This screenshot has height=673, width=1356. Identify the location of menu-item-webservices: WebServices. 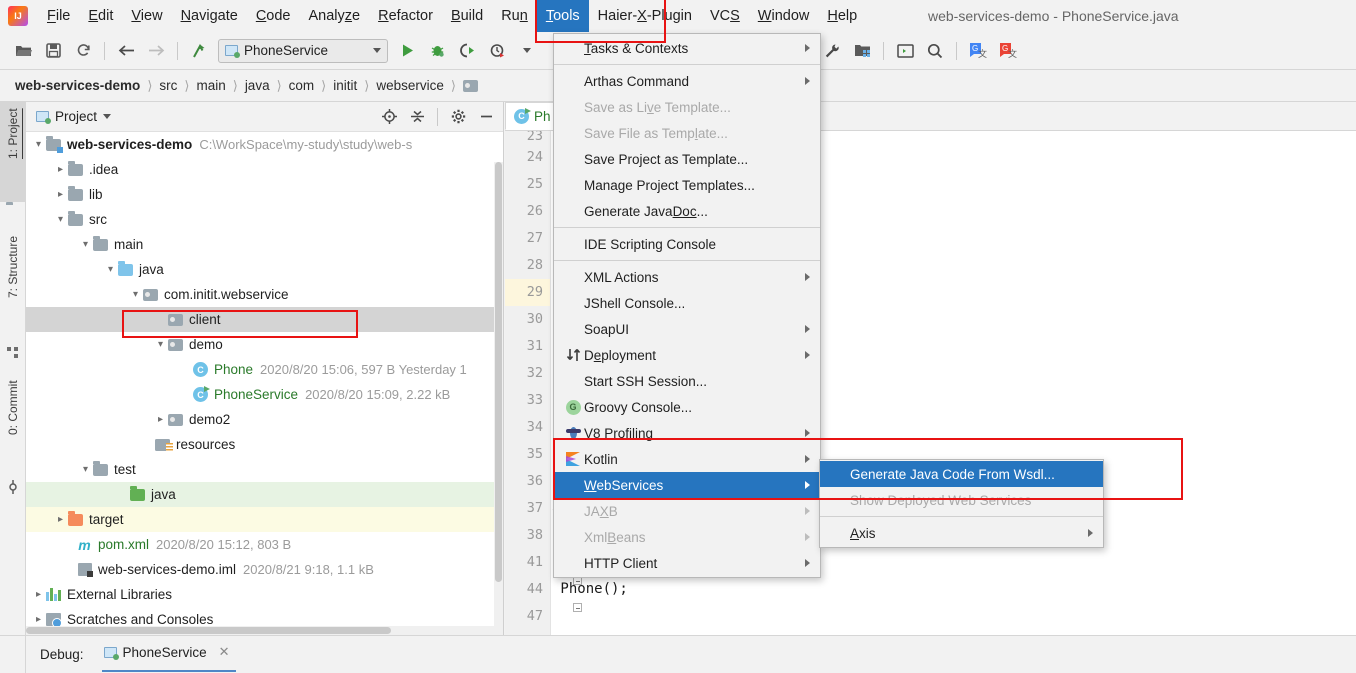
(687, 485).